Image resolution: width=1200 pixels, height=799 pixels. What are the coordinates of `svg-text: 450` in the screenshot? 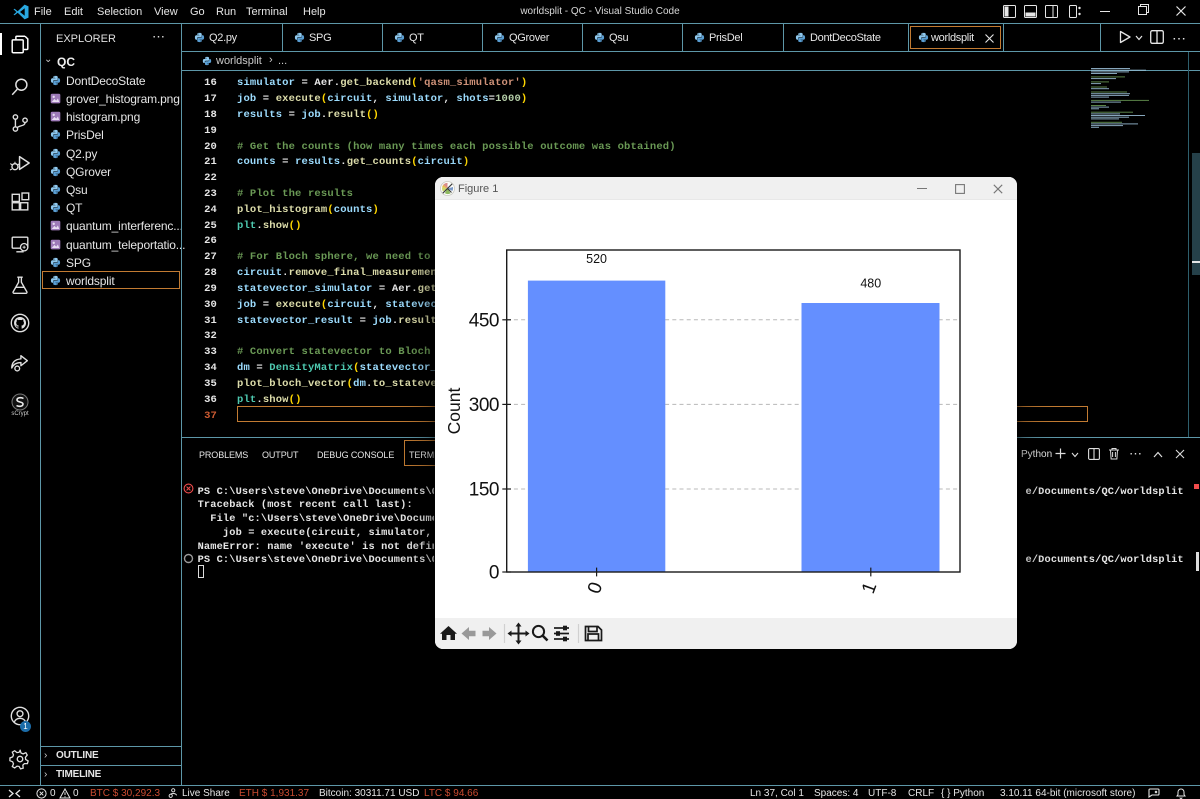 It's located at (484, 320).